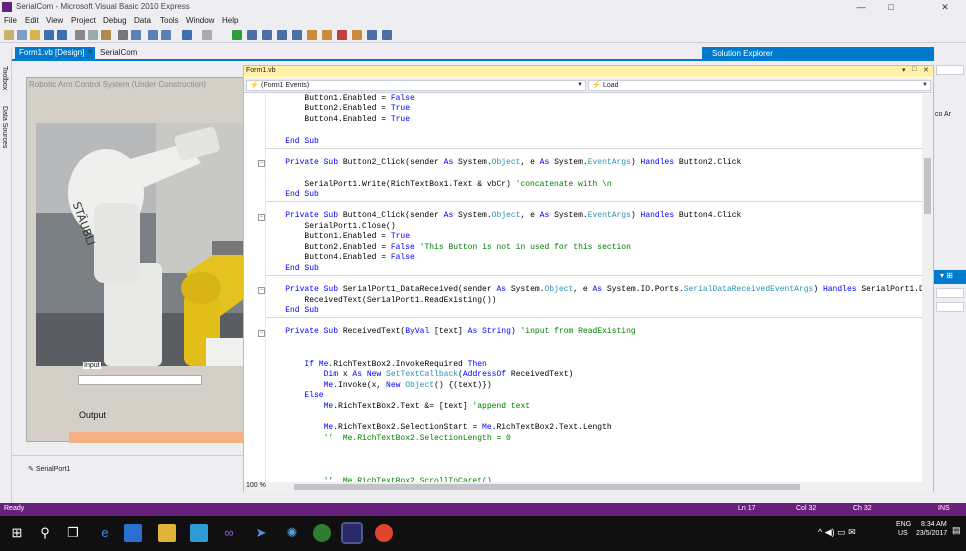 This screenshot has width=966, height=551. What do you see at coordinates (49, 469) in the screenshot?
I see `serialport-component: ✎ SerialPort1` at bounding box center [49, 469].